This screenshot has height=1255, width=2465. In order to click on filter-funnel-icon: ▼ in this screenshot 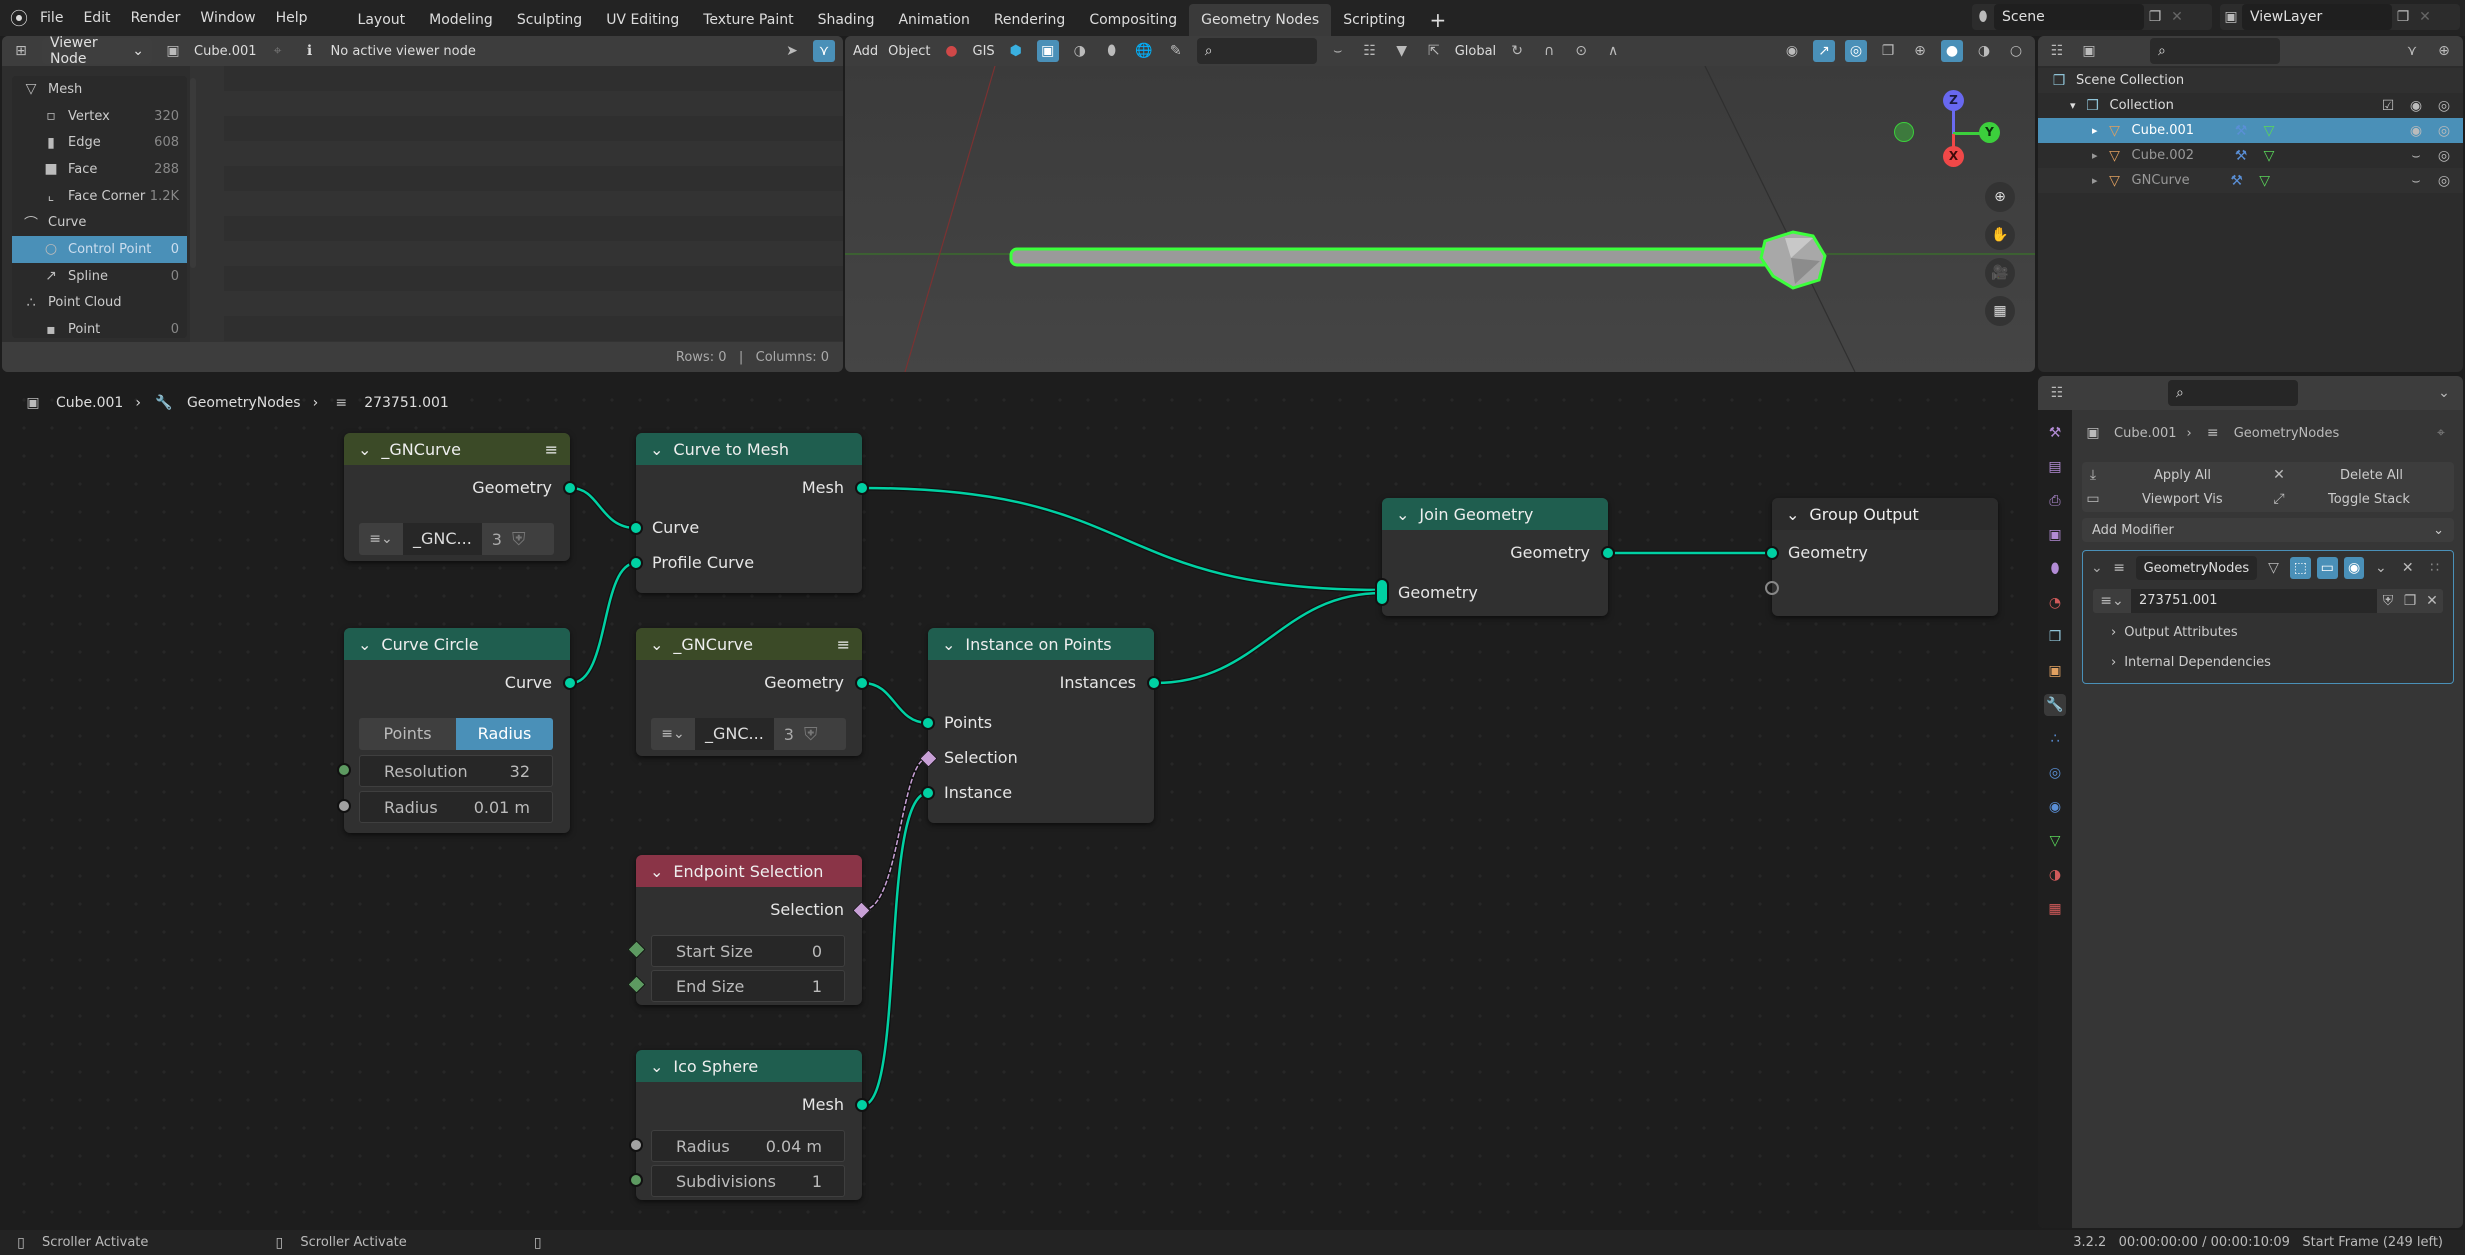, I will do `click(1402, 51)`.